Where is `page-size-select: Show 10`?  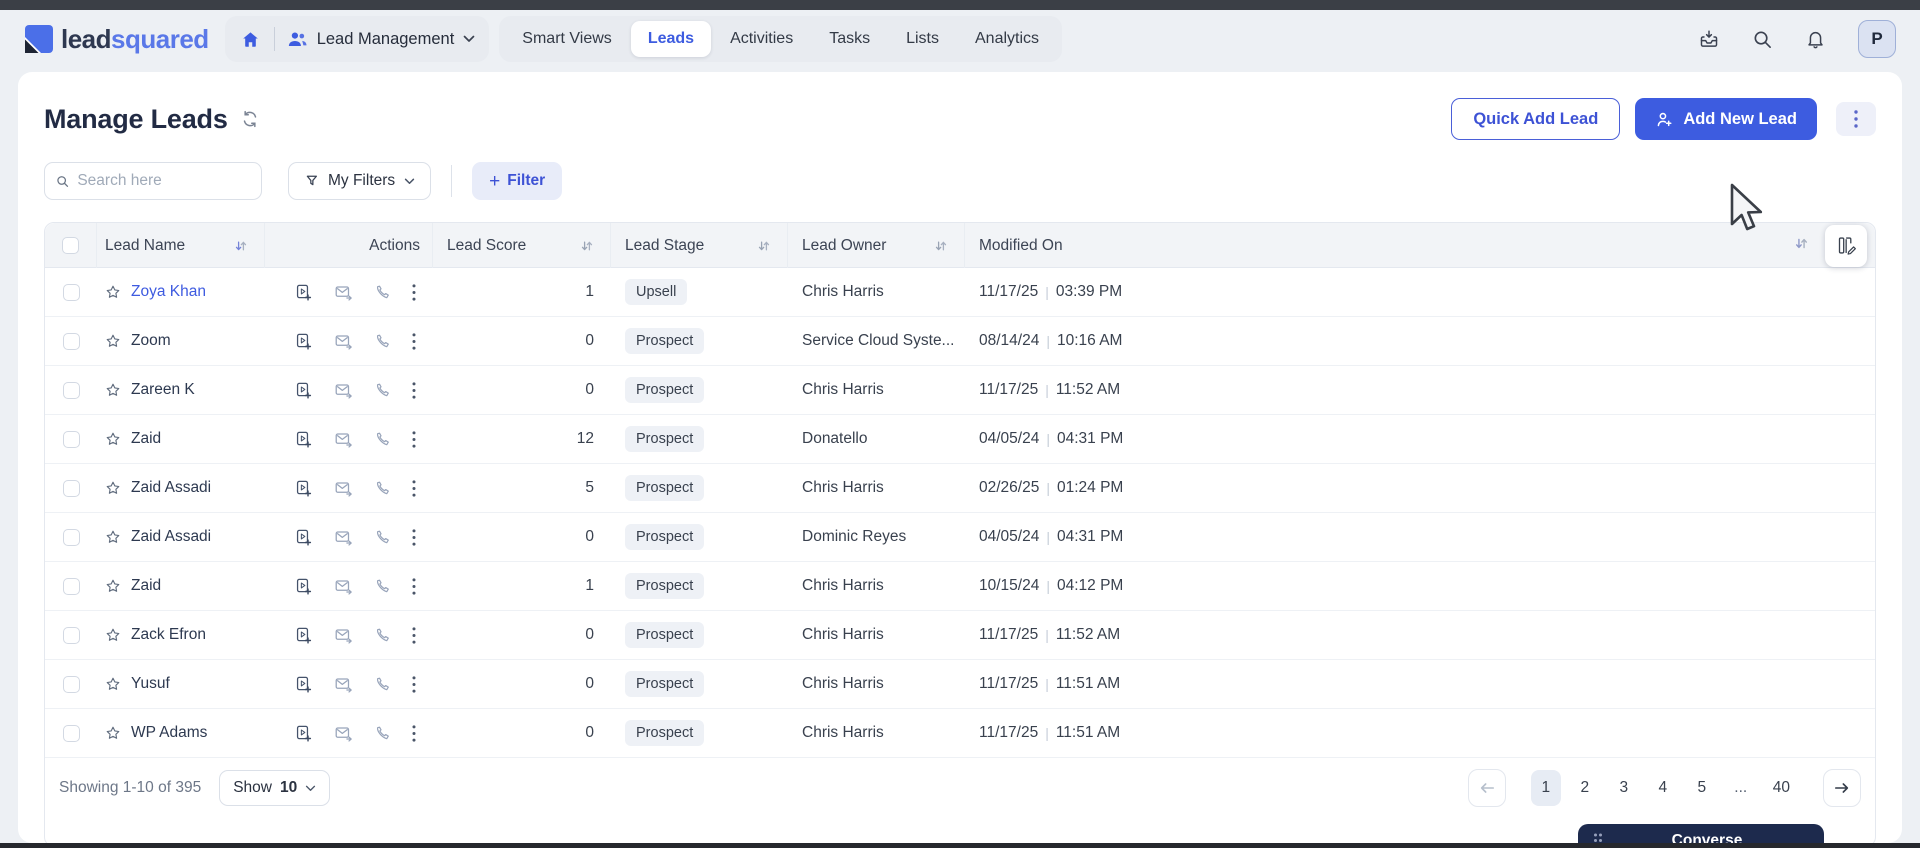
page-size-select: Show 10 is located at coordinates (275, 788).